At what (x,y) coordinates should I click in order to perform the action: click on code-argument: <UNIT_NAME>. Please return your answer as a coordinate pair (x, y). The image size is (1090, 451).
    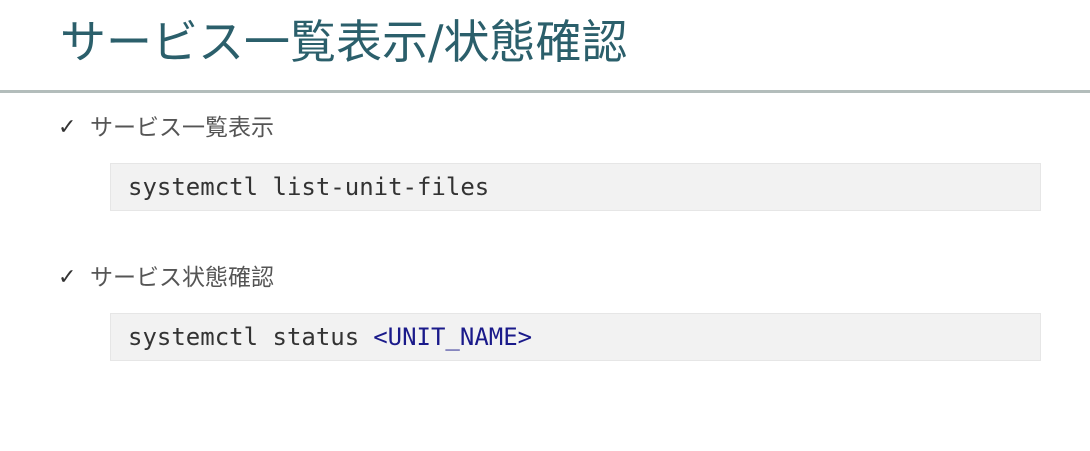
    Looking at the image, I should click on (453, 337).